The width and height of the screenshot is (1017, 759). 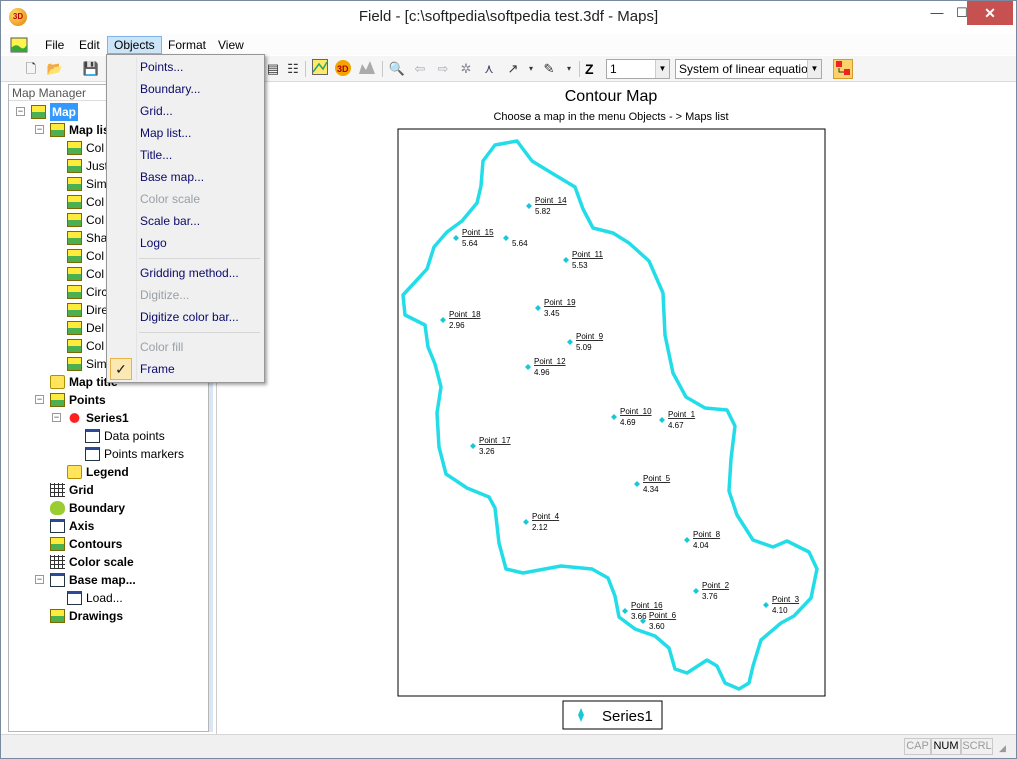 I want to click on minimize-button: —, so click(x=937, y=13).